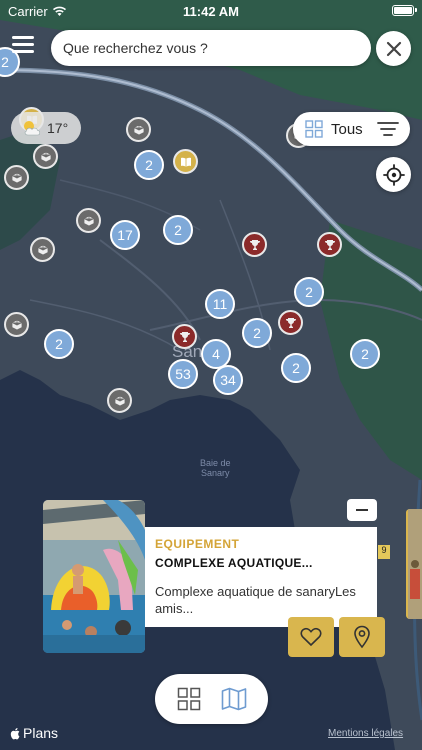 The image size is (422, 750). I want to click on map-pin-icon, so click(362, 637).